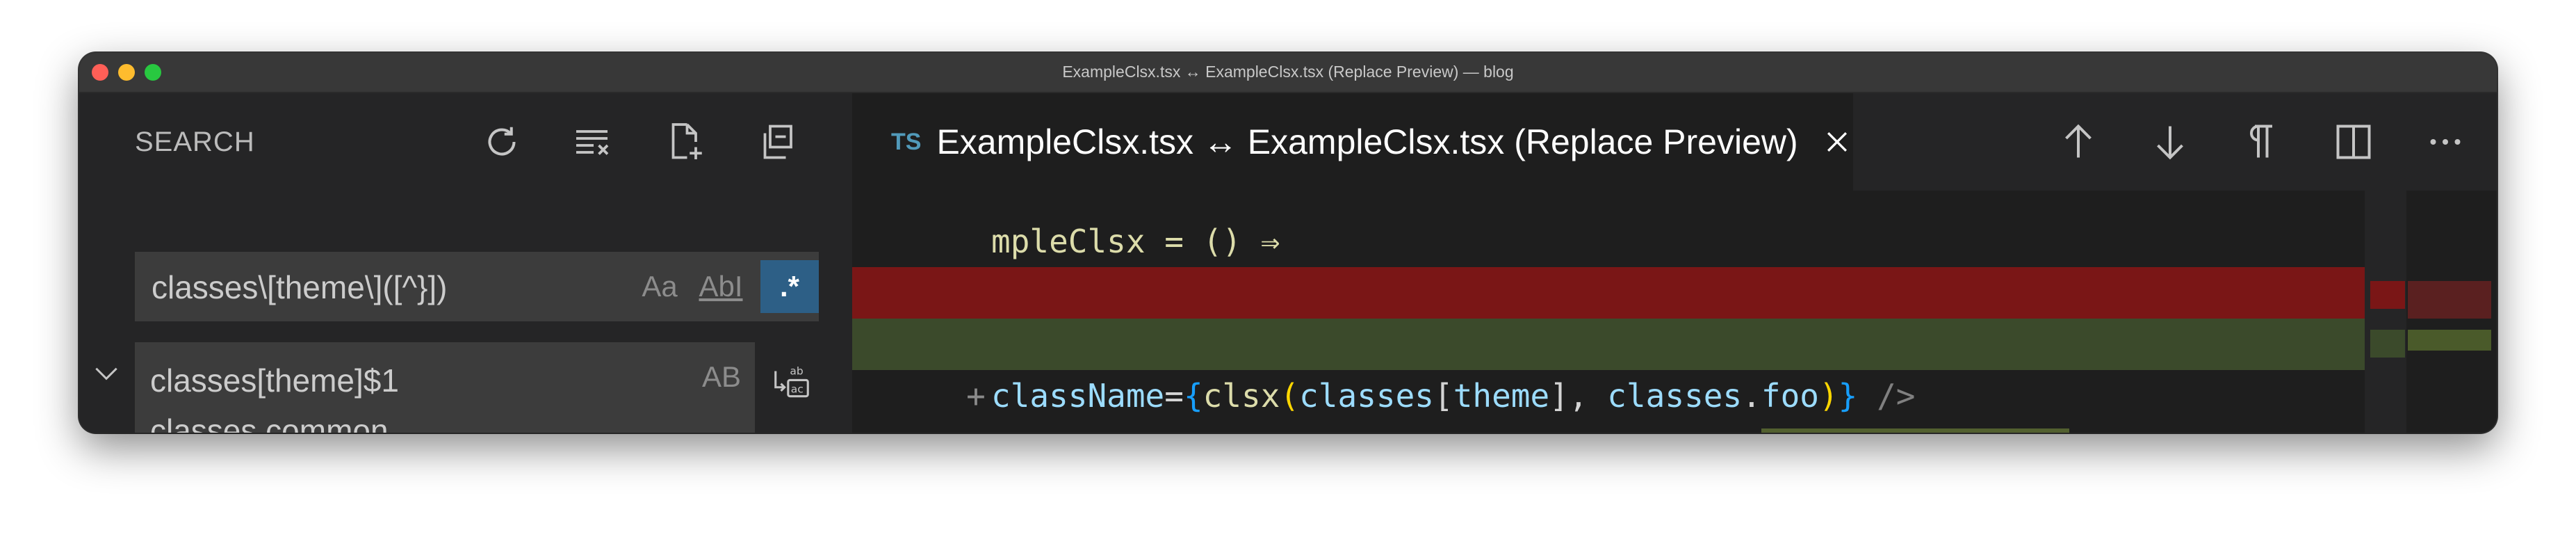 Image resolution: width=2576 pixels, height=537 pixels. Describe the element at coordinates (195, 142) in the screenshot. I see `sidebar-title: SEARCH` at that location.